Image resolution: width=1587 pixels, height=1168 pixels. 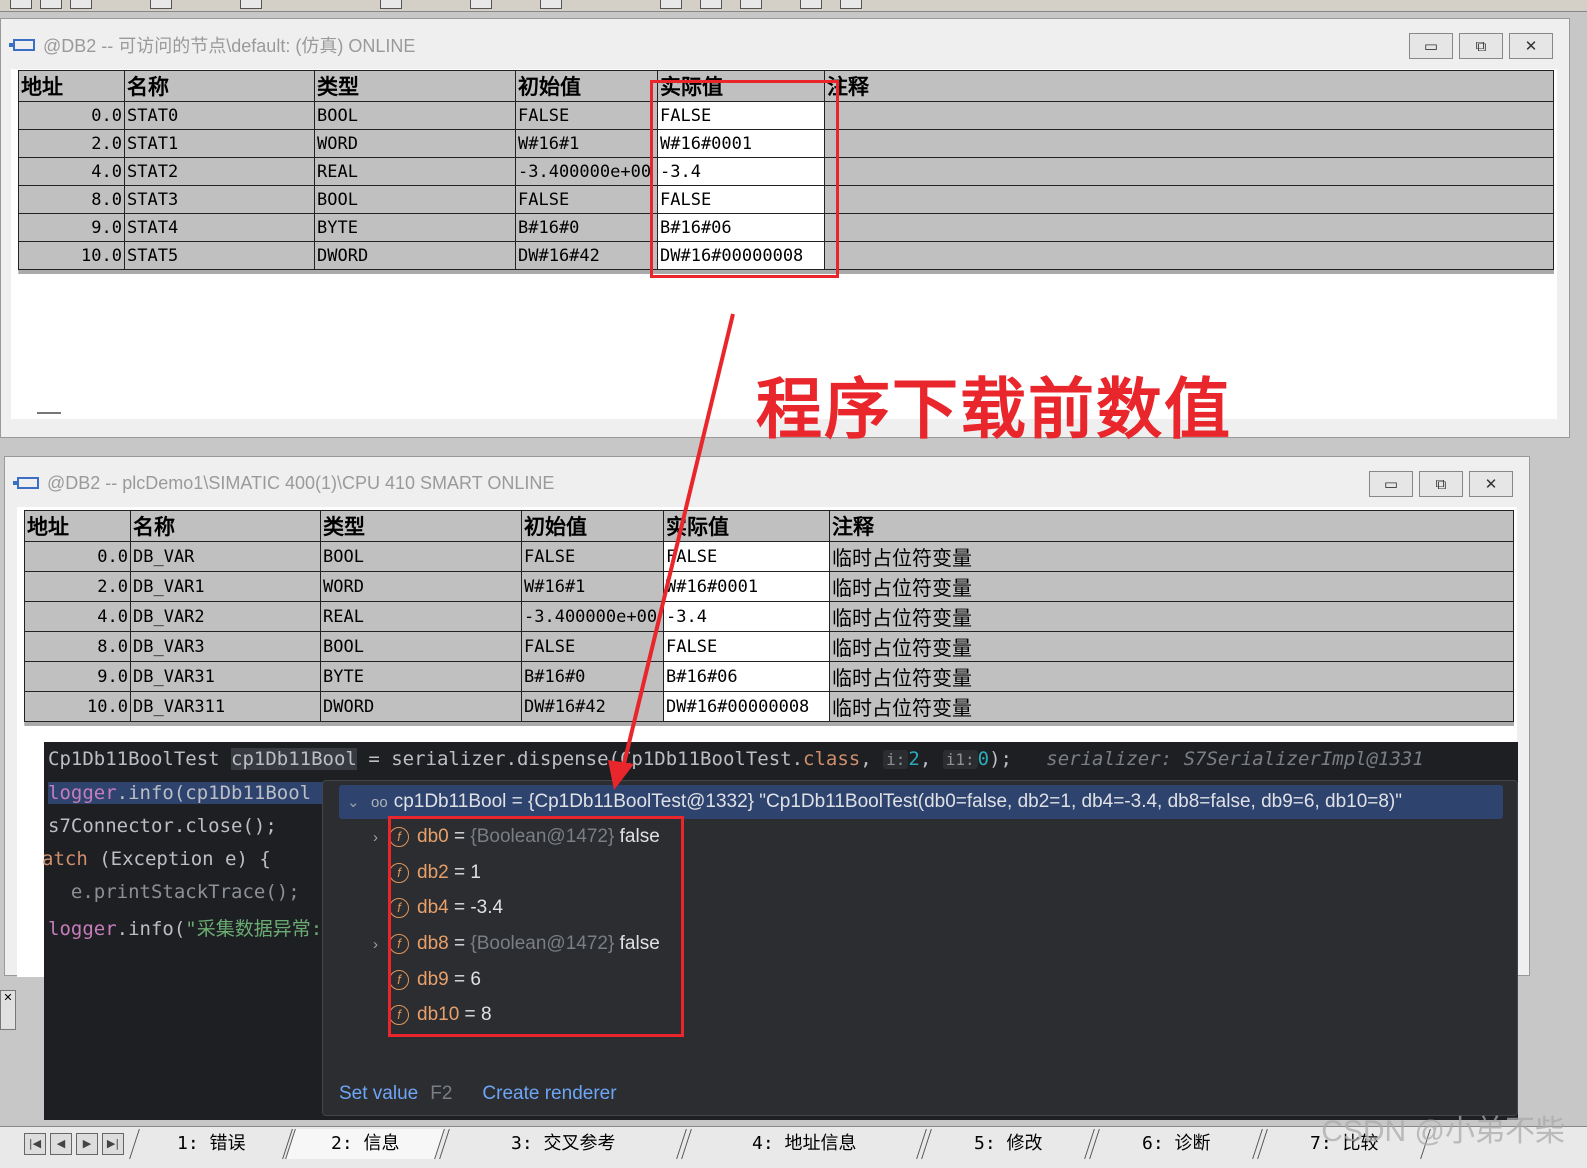 I want to click on cell-name: STAT4, so click(x=219, y=227).